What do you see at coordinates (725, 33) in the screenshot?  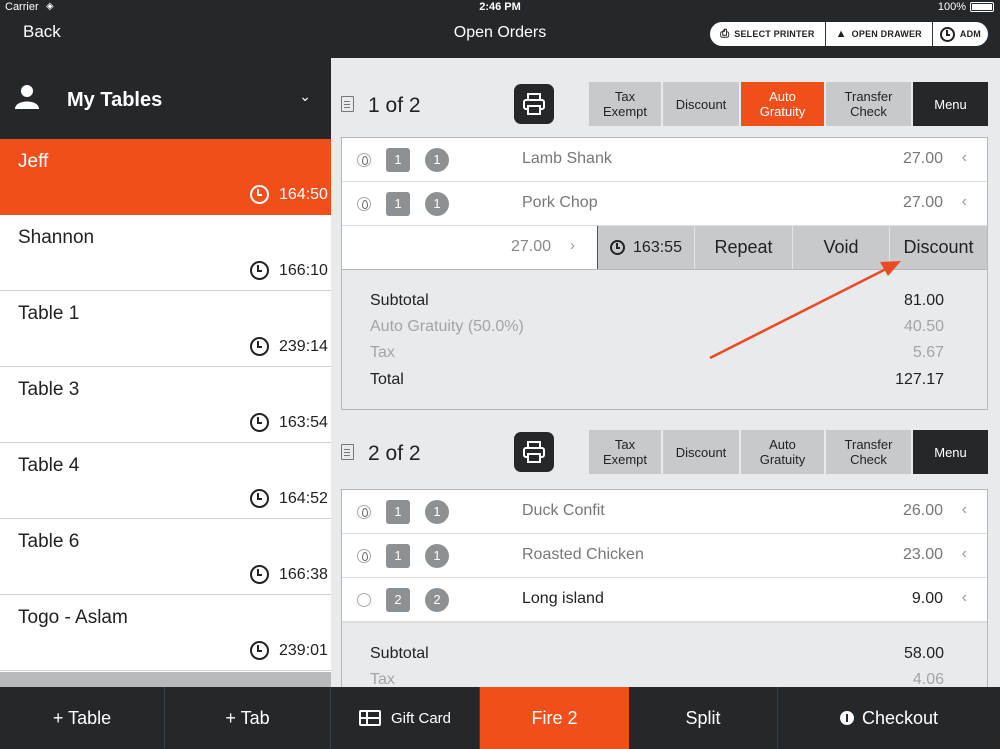 I see `printer-icon: ⎙` at bounding box center [725, 33].